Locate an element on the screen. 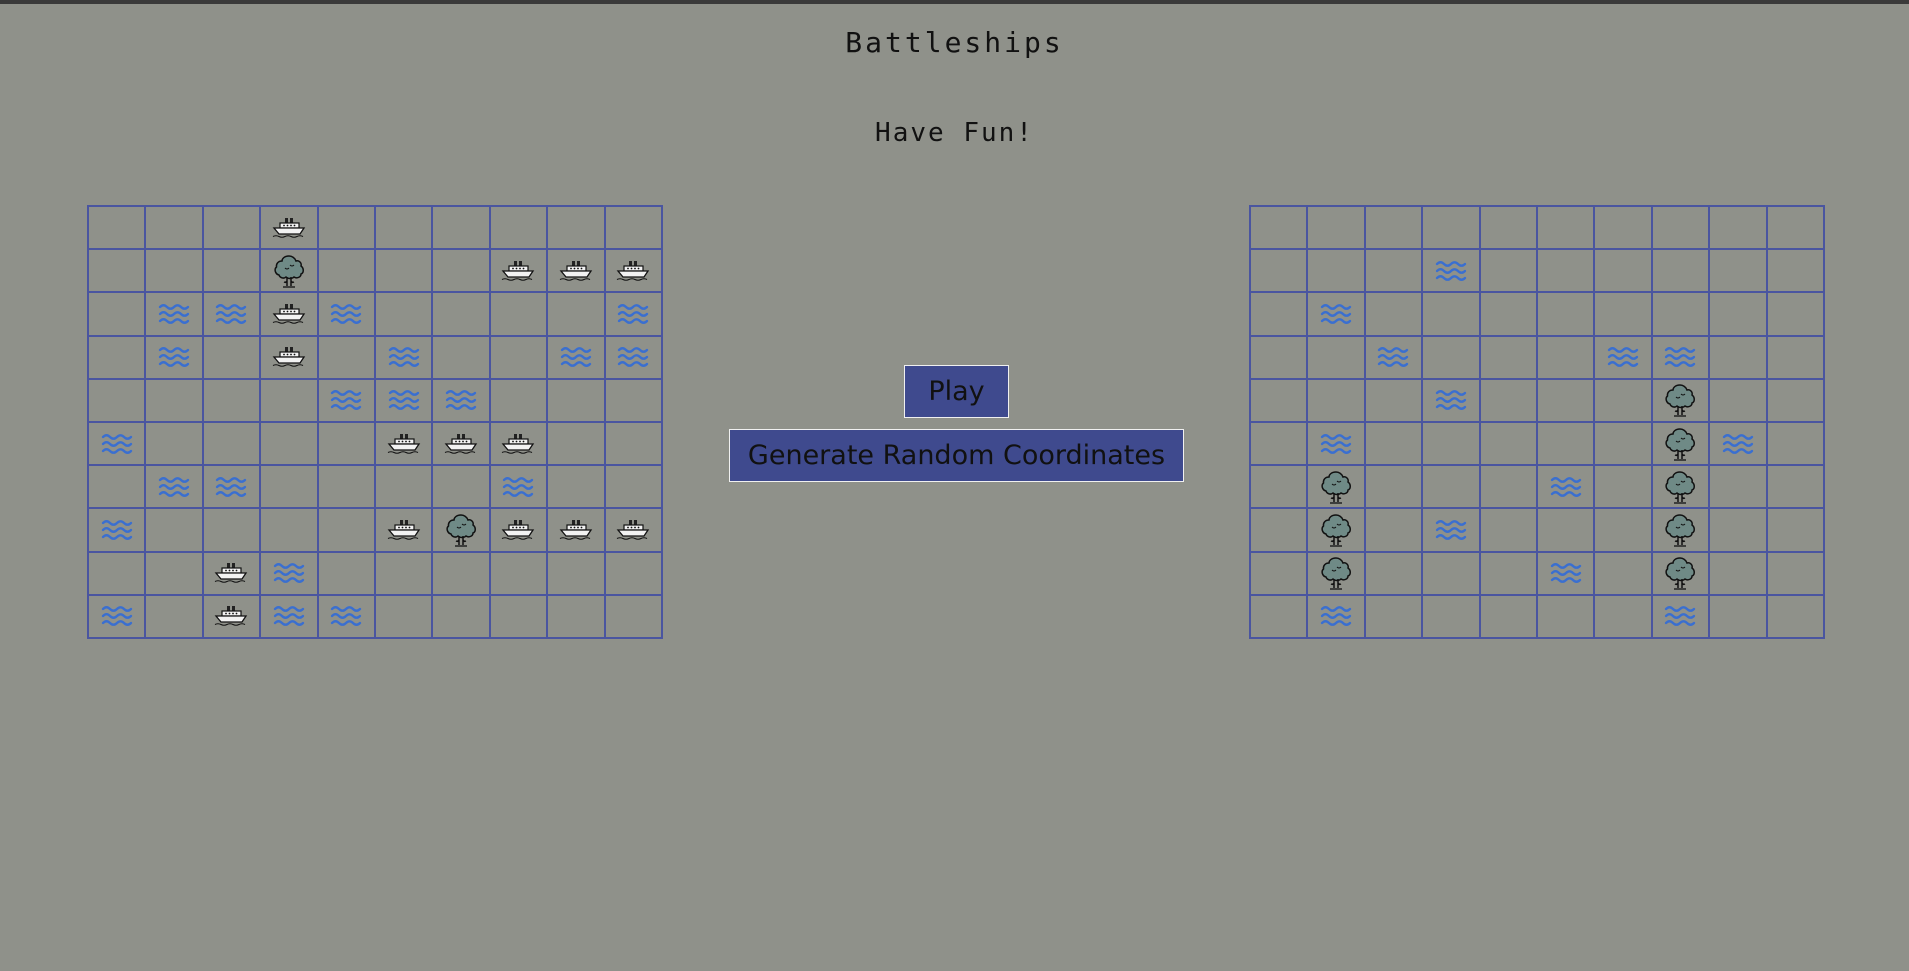 The image size is (1909, 971). play-button: Play is located at coordinates (956, 391).